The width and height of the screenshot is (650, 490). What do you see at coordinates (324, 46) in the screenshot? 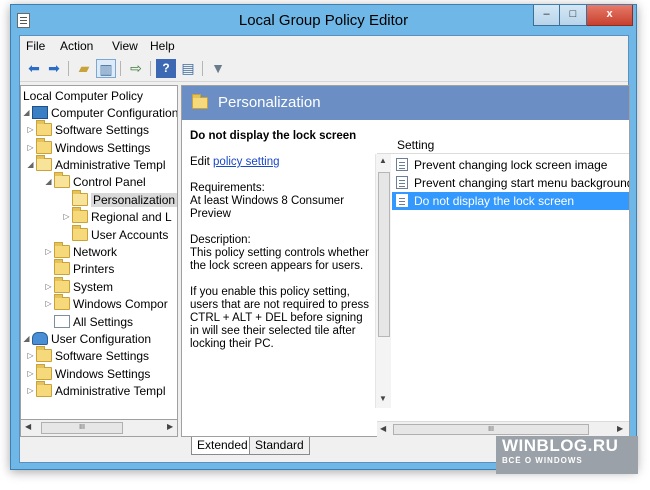
I see `menu-bar: File Action View Help` at bounding box center [324, 46].